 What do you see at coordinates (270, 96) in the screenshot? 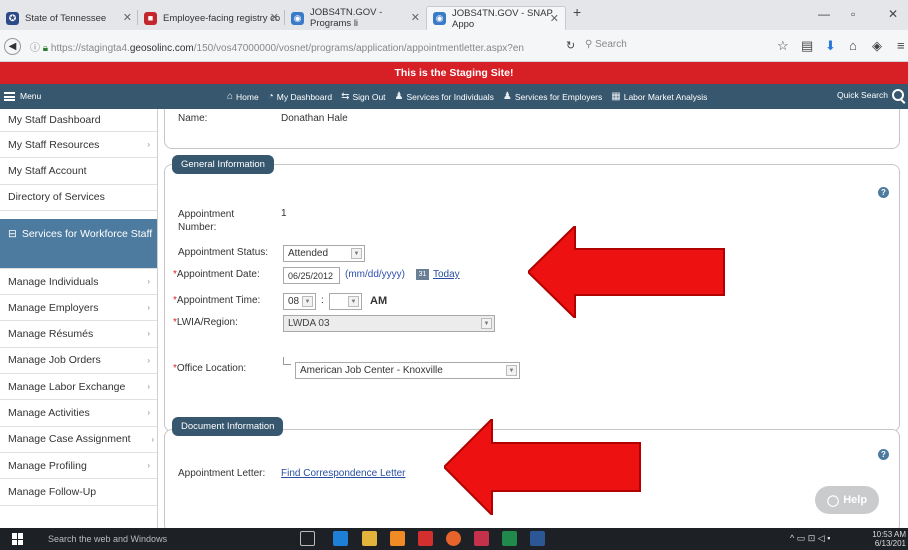
I see `dashboard-icon: ◔` at bounding box center [270, 96].